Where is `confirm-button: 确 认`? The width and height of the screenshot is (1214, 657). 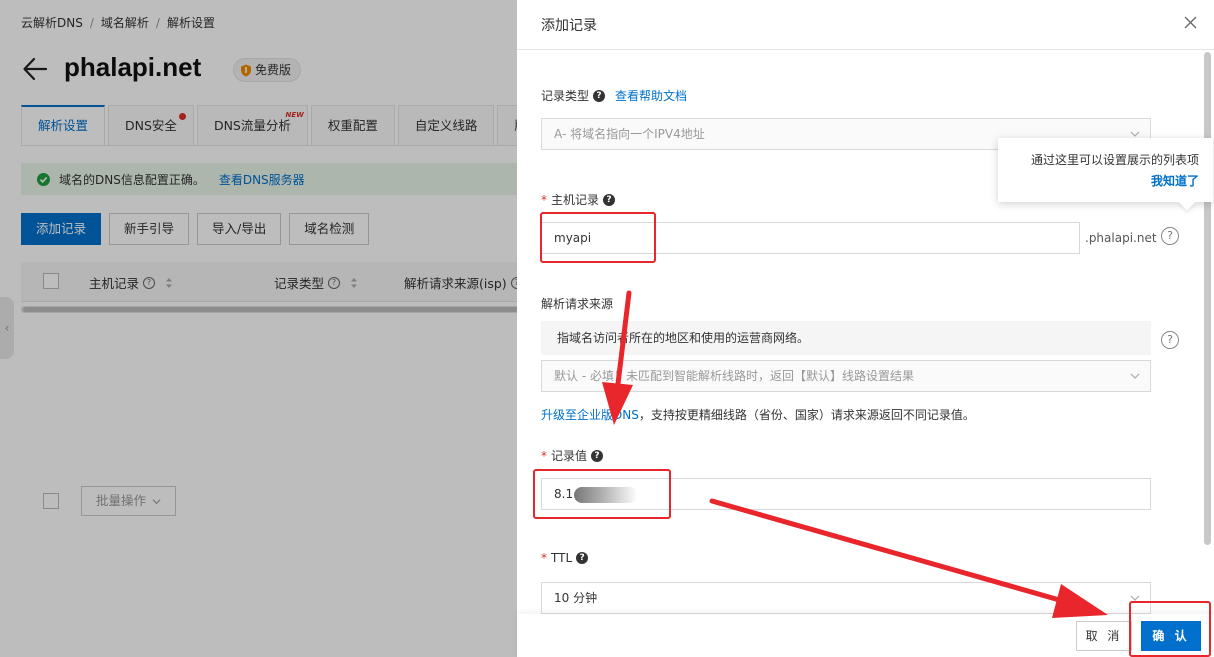
confirm-button: 确 认 is located at coordinates (1171, 636).